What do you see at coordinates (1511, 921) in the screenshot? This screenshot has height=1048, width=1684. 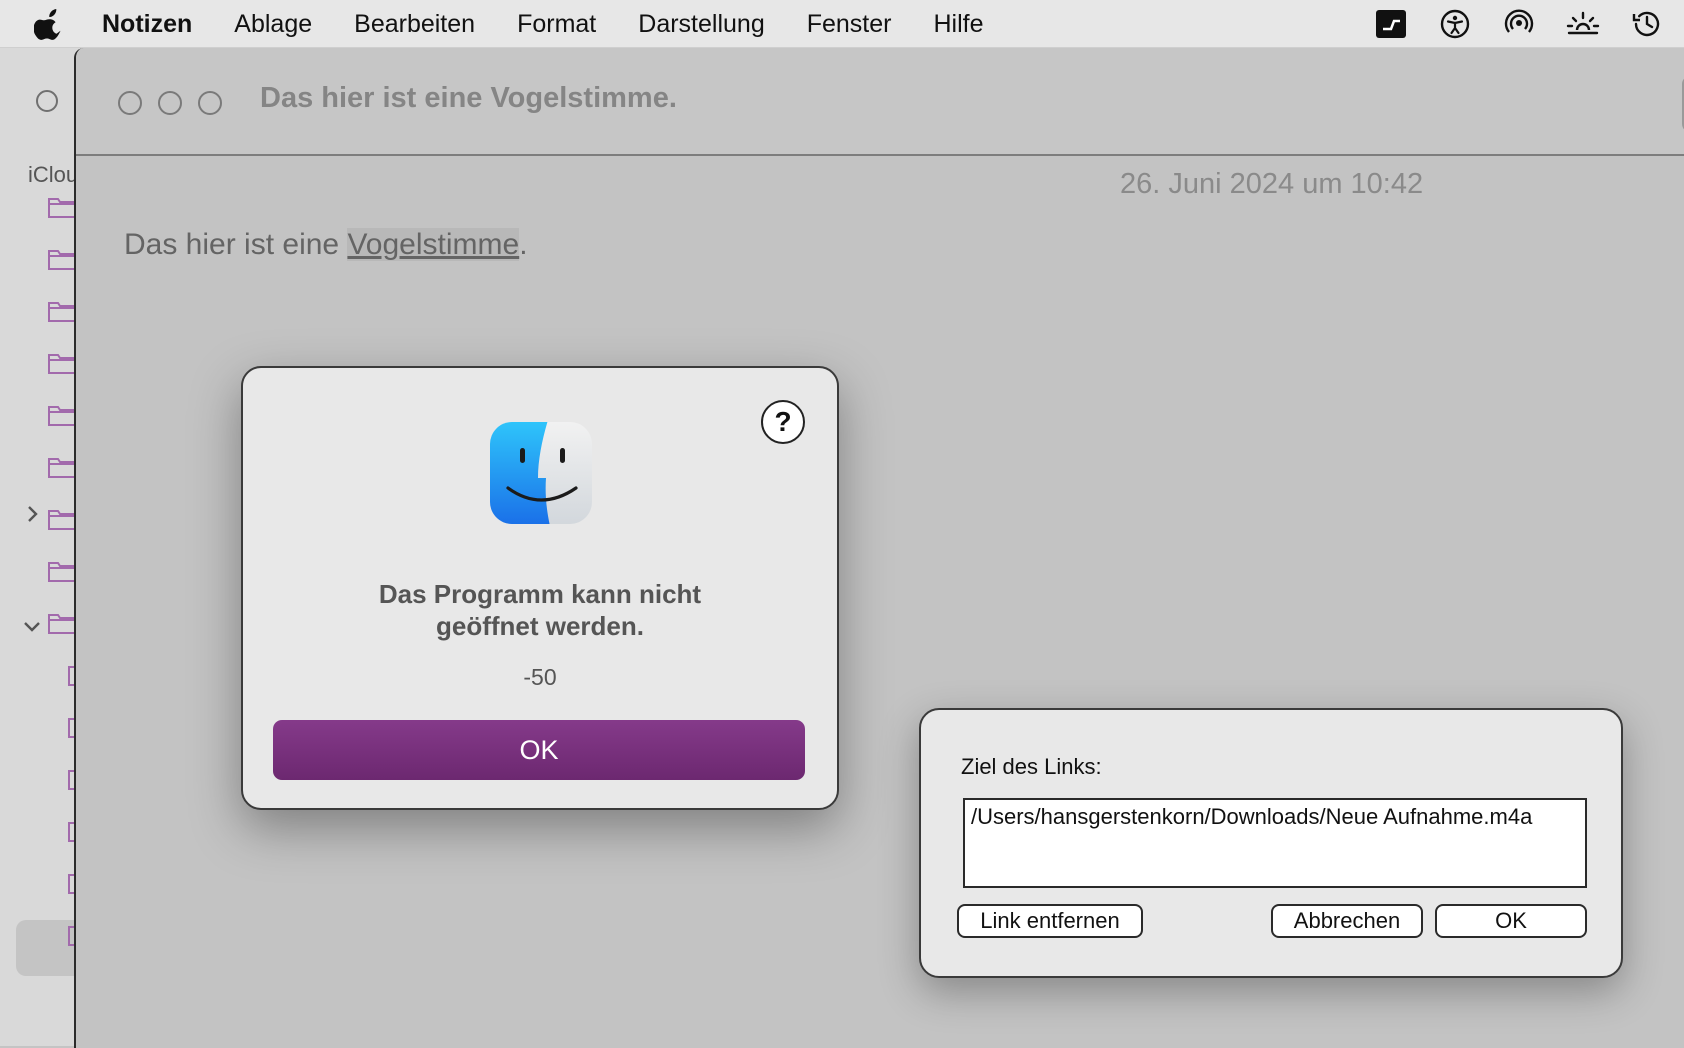 I see `link-ok-button: OK` at bounding box center [1511, 921].